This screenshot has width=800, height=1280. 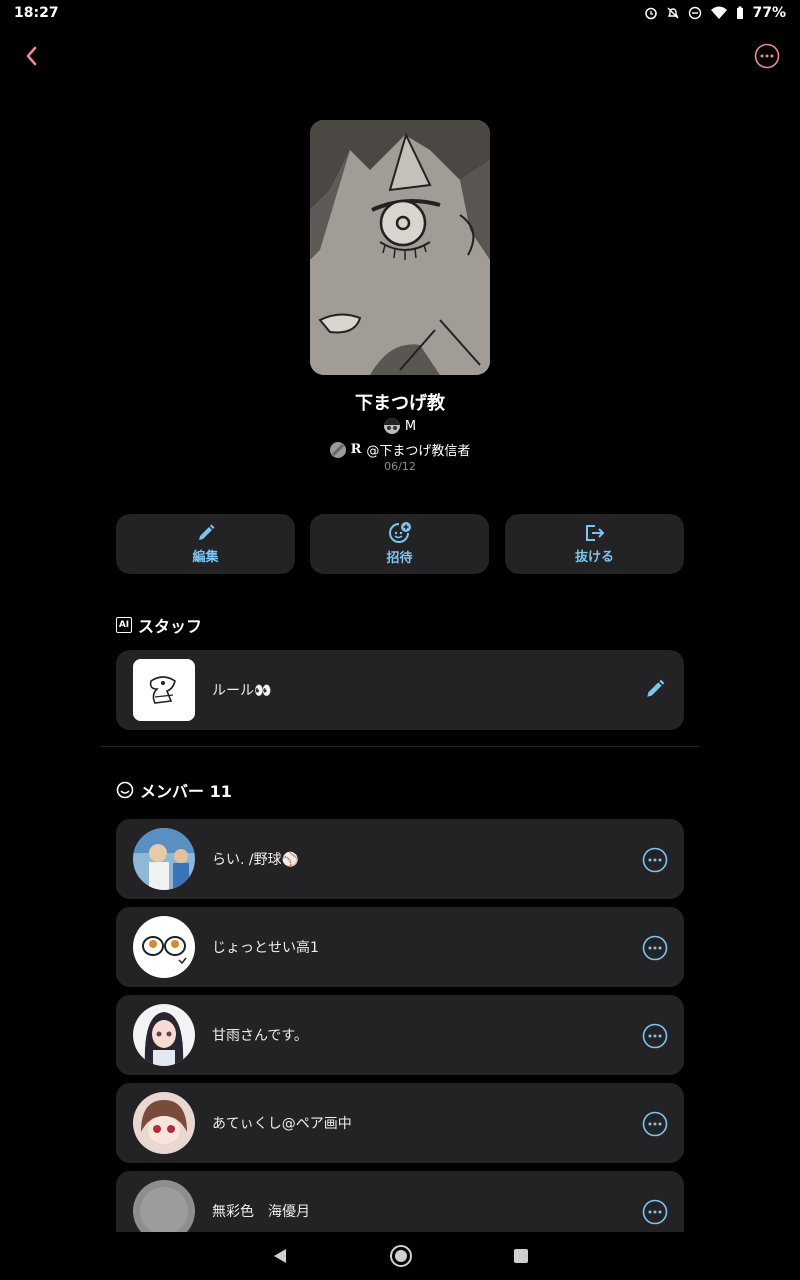 I want to click on more-options-button, so click(x=767, y=56).